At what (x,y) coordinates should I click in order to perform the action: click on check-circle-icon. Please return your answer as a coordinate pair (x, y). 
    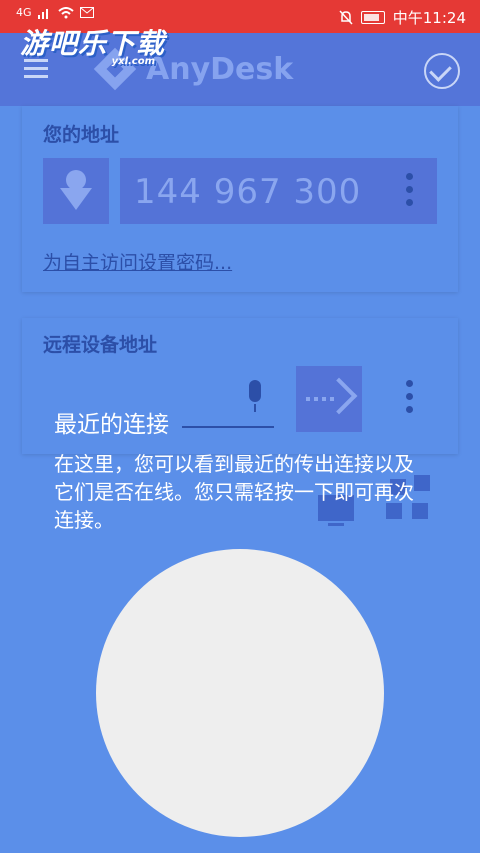
    Looking at the image, I should click on (442, 71).